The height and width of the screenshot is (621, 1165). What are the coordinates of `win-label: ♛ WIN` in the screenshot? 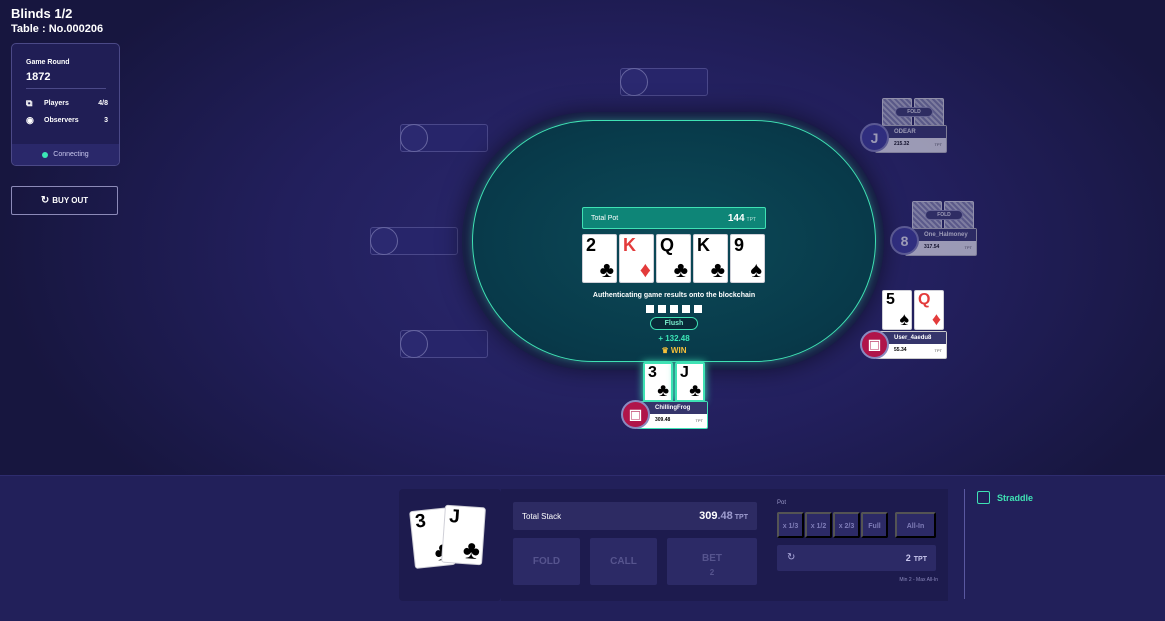 It's located at (674, 350).